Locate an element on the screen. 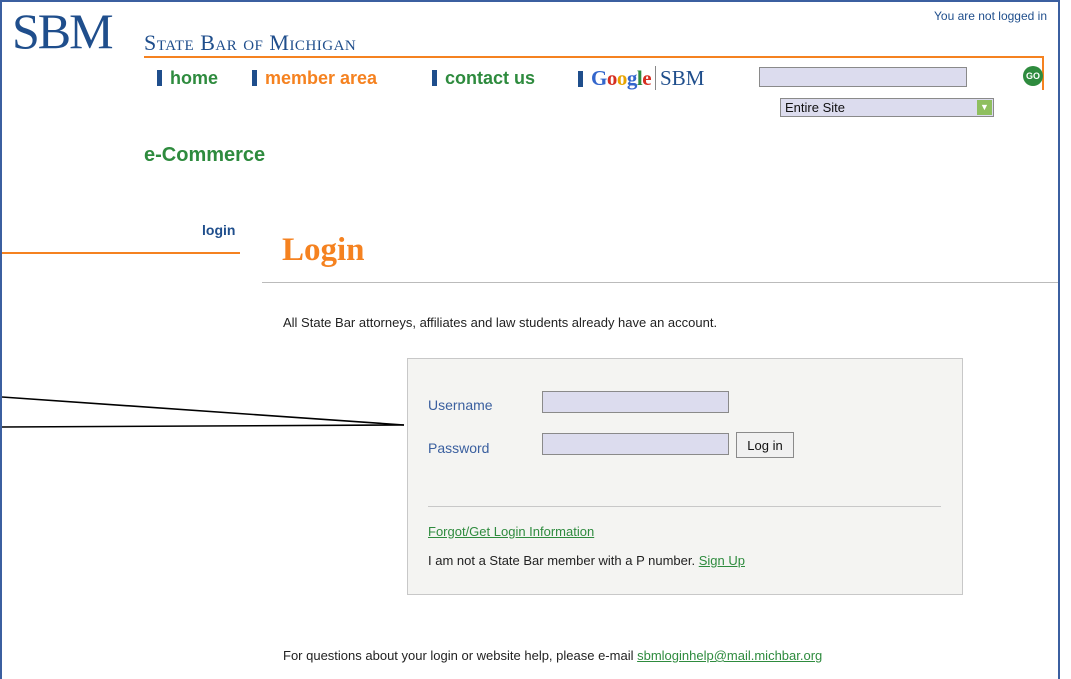  search-scope-value: Entire Site is located at coordinates (815, 107).